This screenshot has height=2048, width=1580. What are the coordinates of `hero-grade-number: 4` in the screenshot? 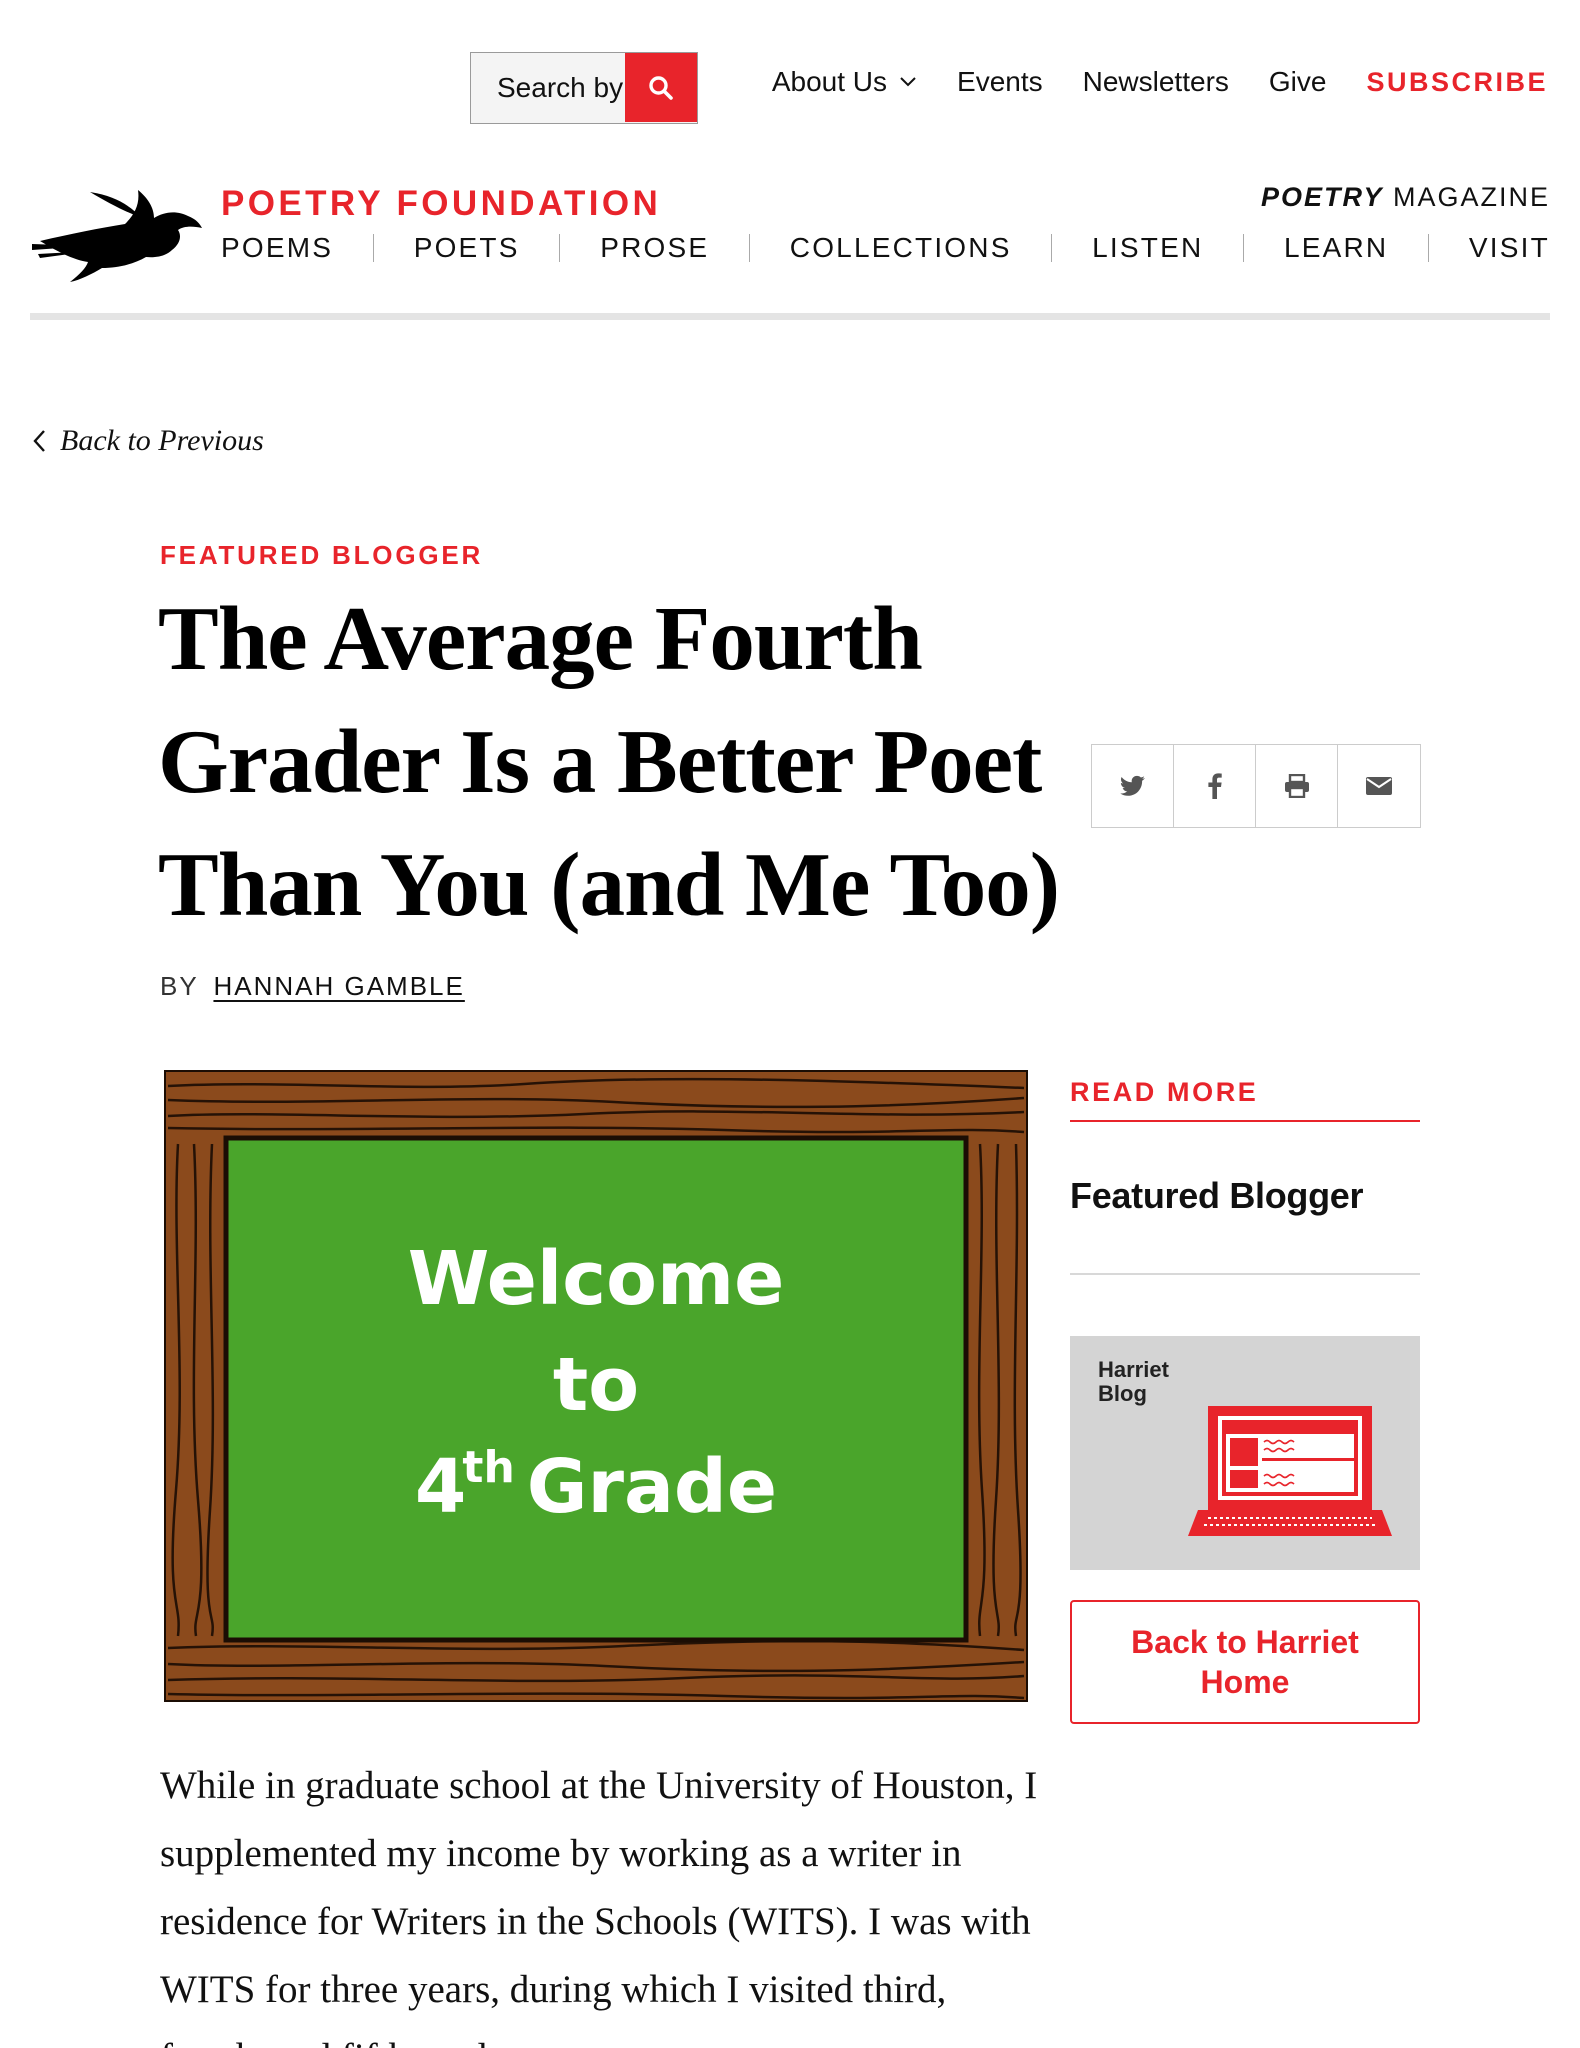 It's located at (440, 1487).